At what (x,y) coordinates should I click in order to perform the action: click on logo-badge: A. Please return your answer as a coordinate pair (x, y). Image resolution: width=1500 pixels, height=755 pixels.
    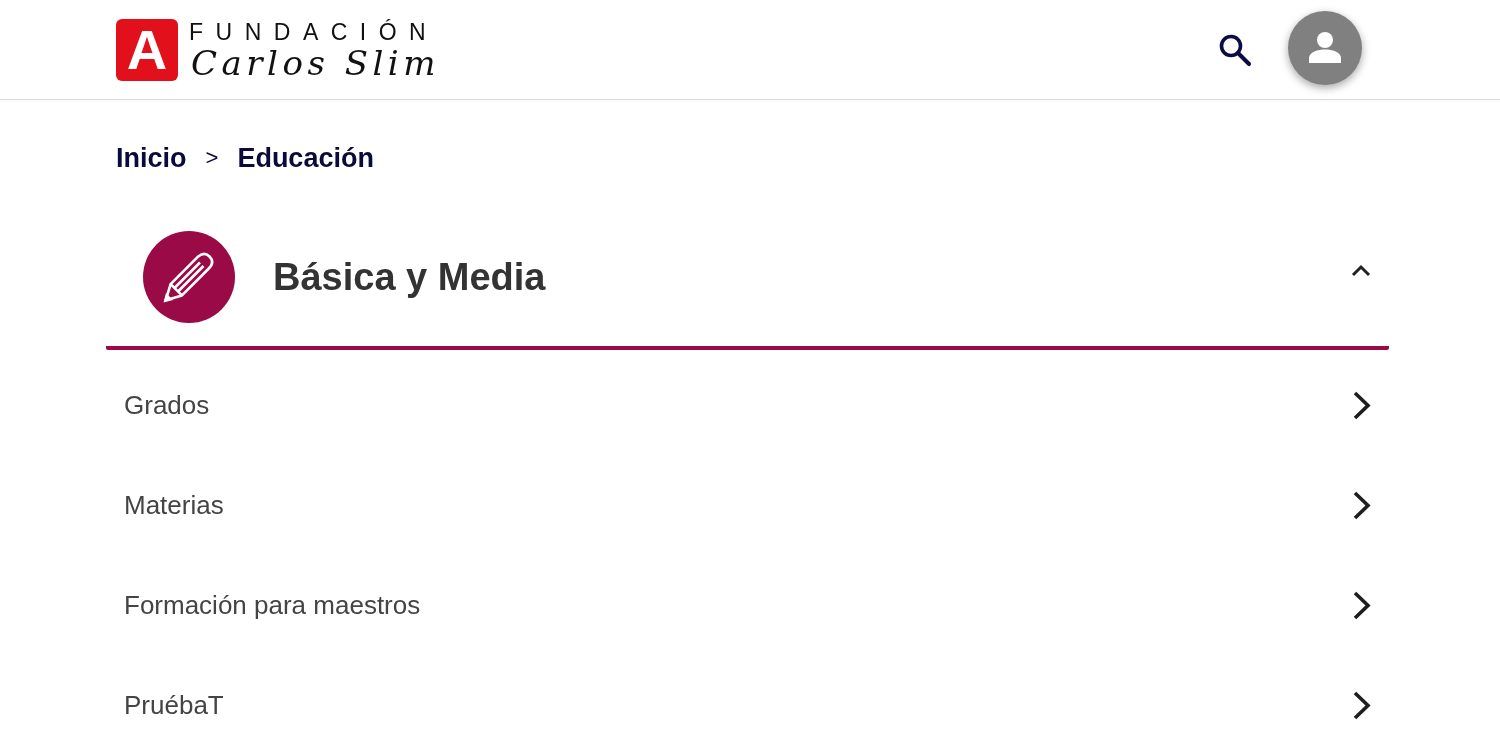
    Looking at the image, I should click on (147, 49).